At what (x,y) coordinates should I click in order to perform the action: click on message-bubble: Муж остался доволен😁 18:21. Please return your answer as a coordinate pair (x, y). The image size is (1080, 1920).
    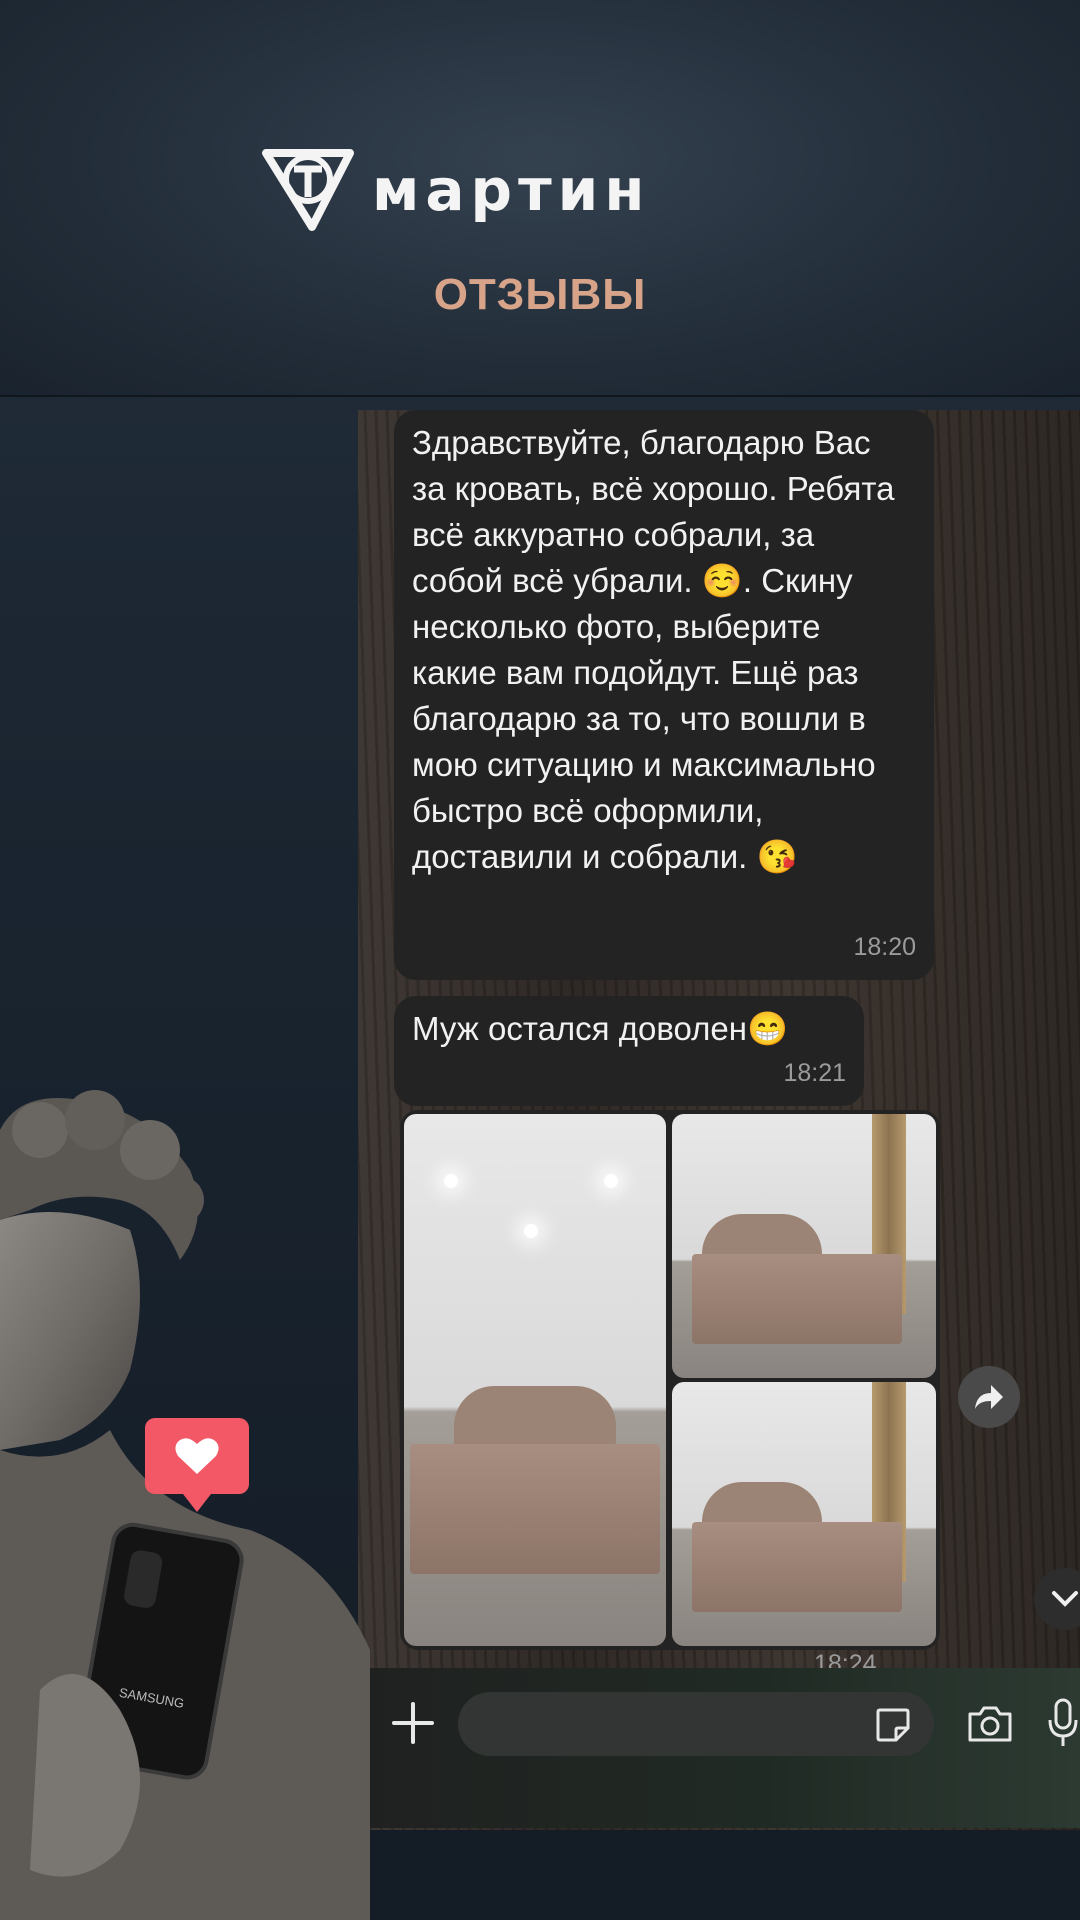
    Looking at the image, I should click on (629, 1051).